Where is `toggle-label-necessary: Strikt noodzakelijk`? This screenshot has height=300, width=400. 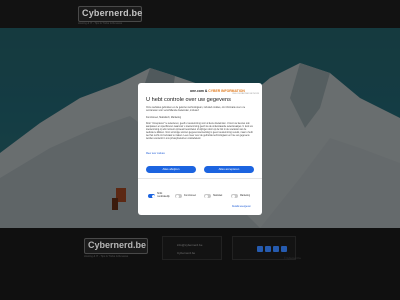
toggle-label-necessary: Strikt noodzakelijk is located at coordinates (163, 195).